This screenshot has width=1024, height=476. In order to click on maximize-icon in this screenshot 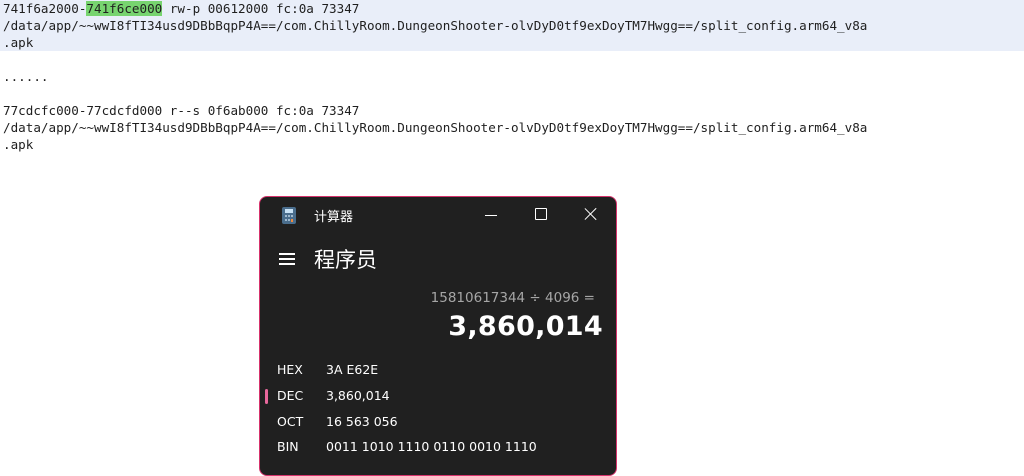, I will do `click(541, 214)`.